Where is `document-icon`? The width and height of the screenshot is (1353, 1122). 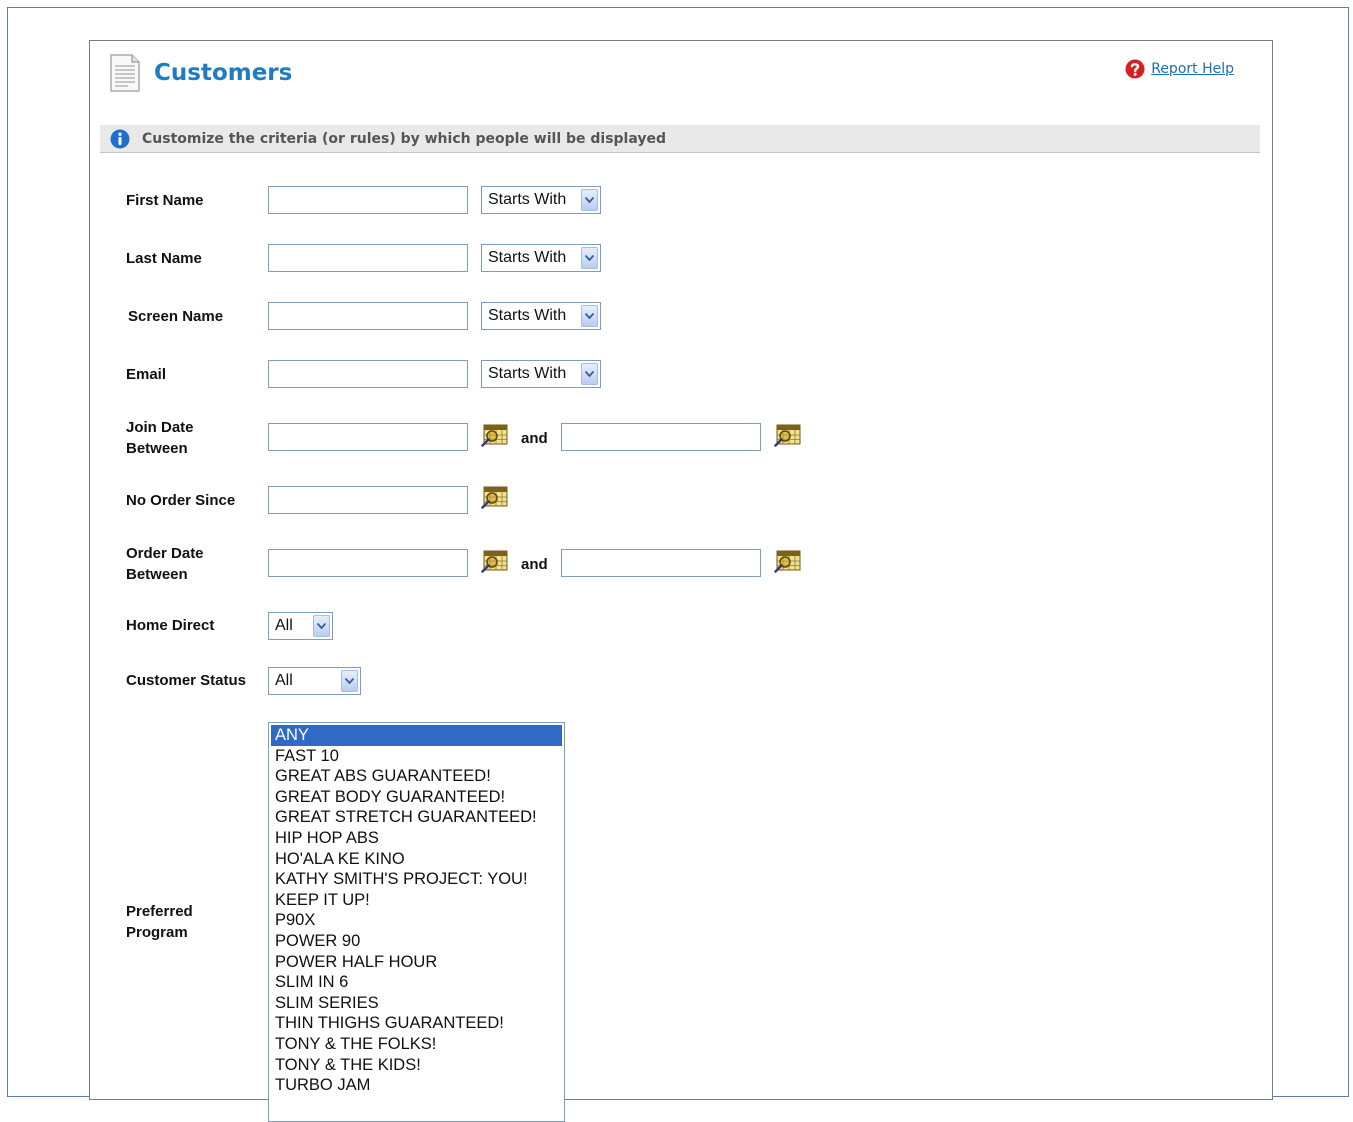
document-icon is located at coordinates (125, 73).